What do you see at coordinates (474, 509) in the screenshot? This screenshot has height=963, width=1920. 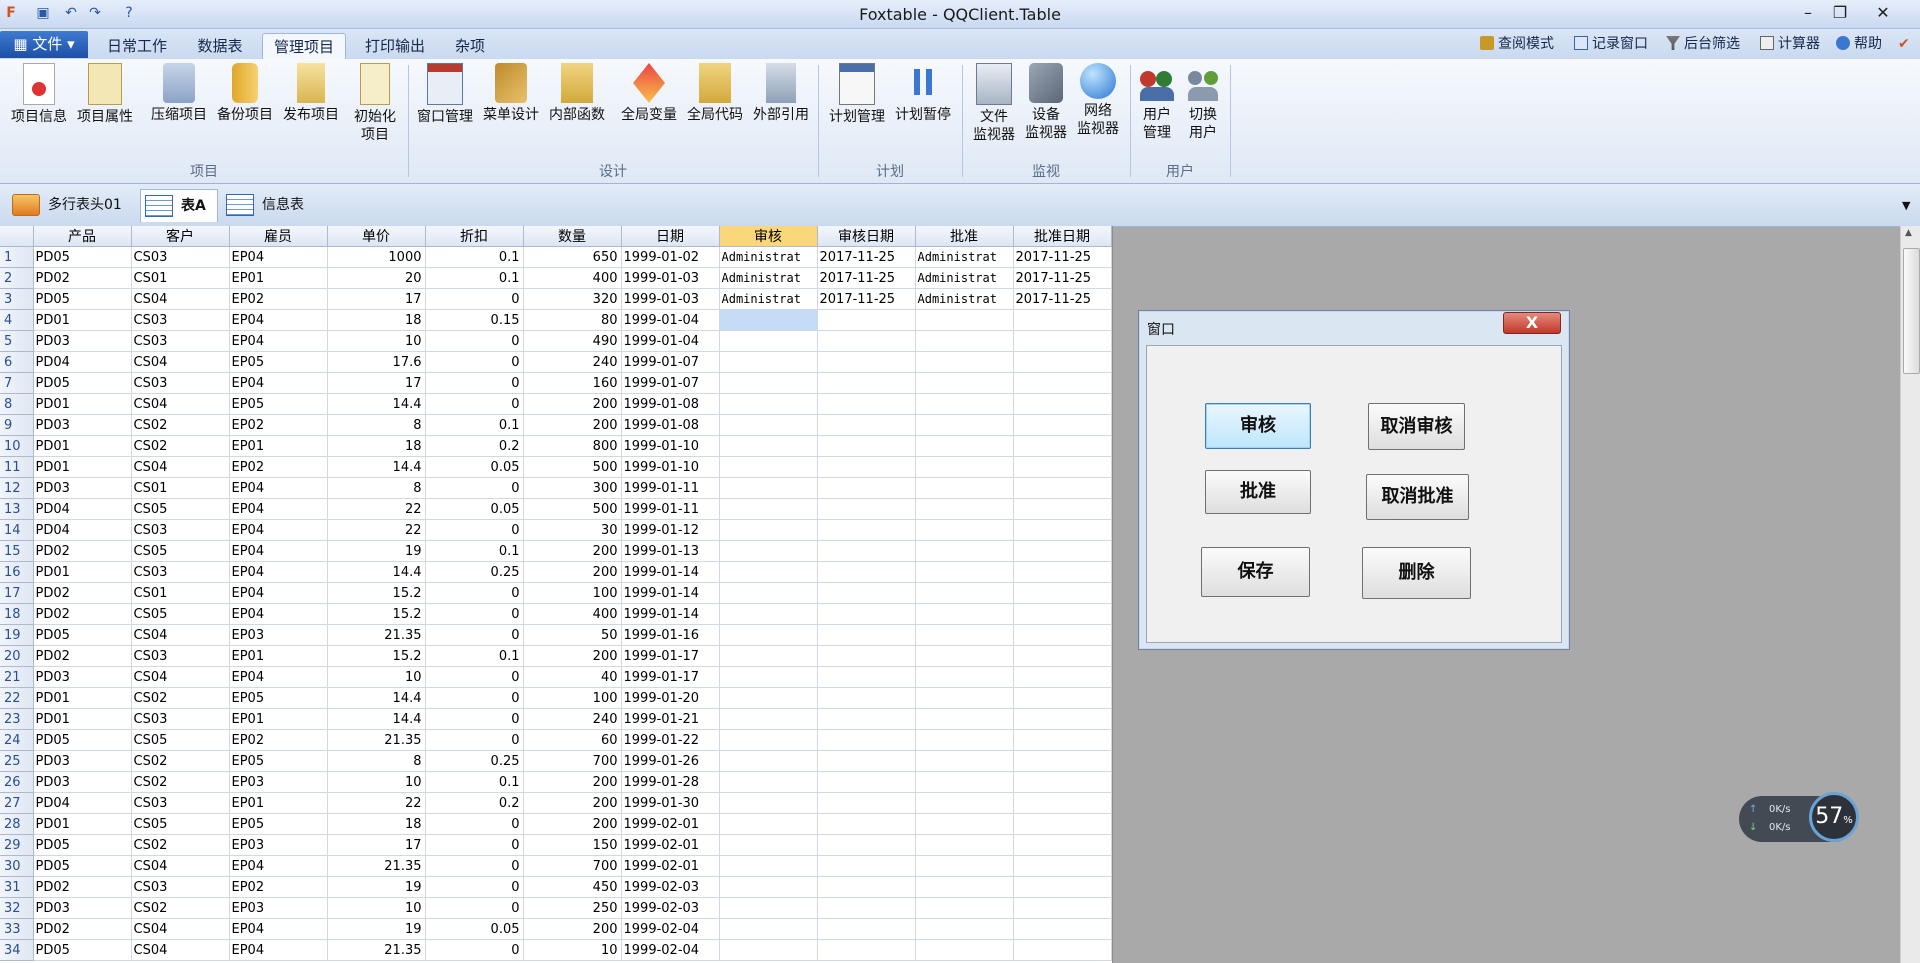 I see `table-cell: 0.05` at bounding box center [474, 509].